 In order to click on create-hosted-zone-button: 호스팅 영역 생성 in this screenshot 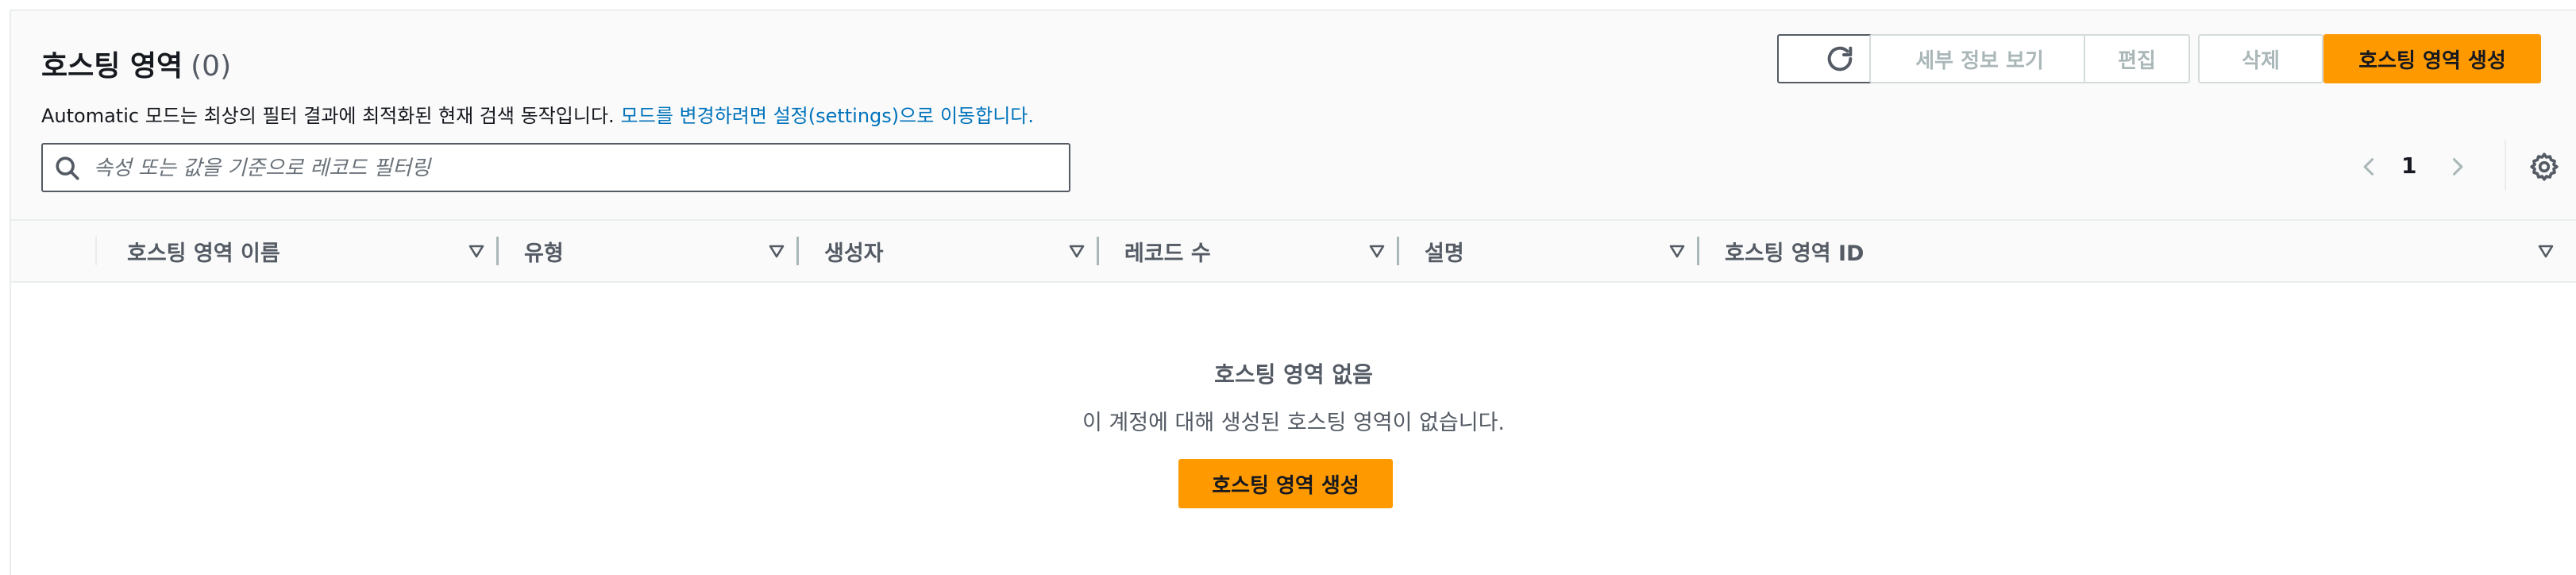, I will do `click(2432, 58)`.